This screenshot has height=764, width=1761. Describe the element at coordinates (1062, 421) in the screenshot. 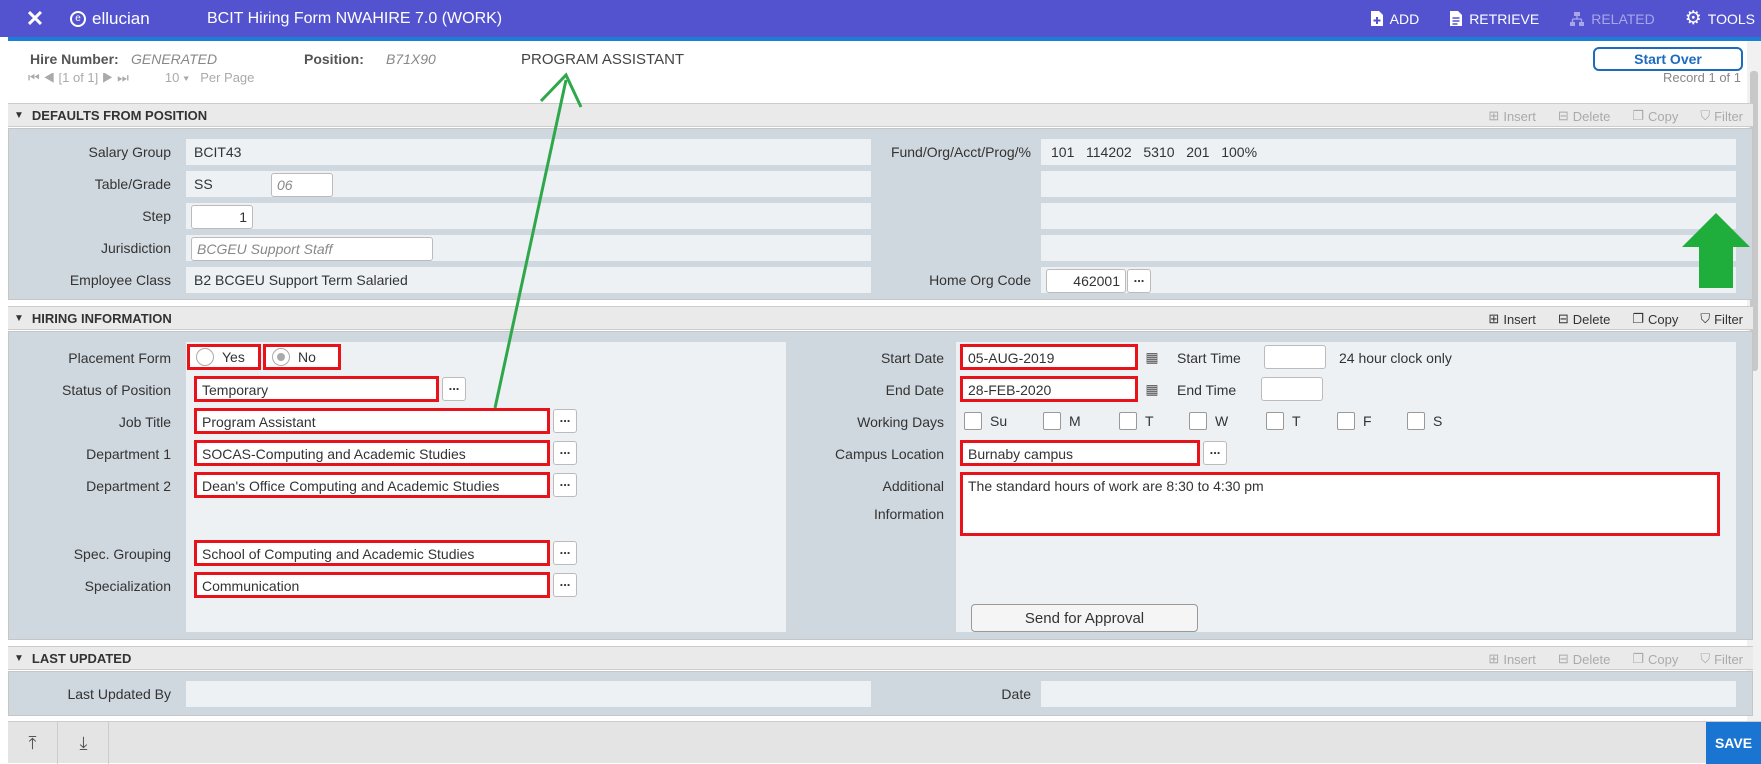

I see `day-monday: M` at that location.